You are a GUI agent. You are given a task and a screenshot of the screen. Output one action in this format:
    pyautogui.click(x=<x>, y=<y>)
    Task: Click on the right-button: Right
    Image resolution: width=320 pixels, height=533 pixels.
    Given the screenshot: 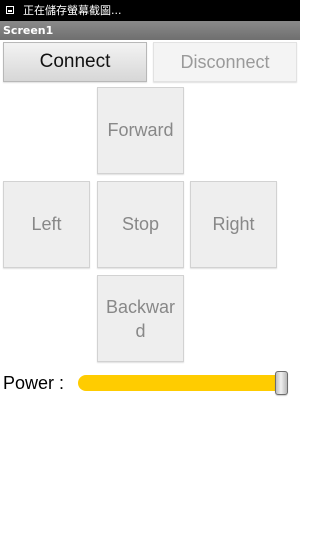 What is the action you would take?
    pyautogui.click(x=233, y=224)
    